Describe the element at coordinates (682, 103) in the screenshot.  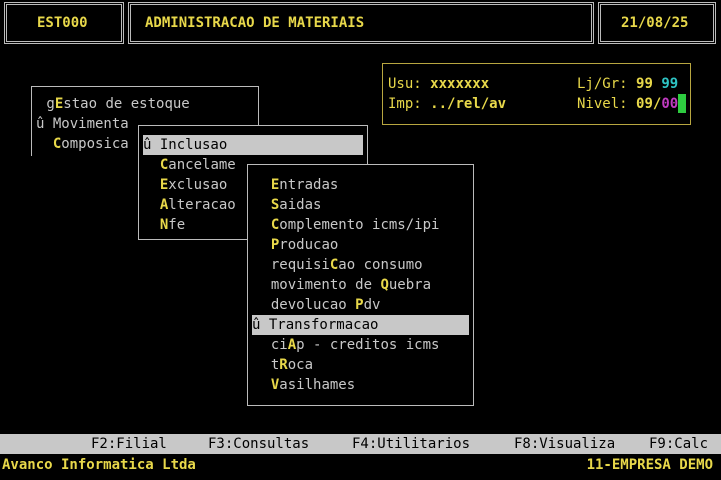
I see `text-cursor` at that location.